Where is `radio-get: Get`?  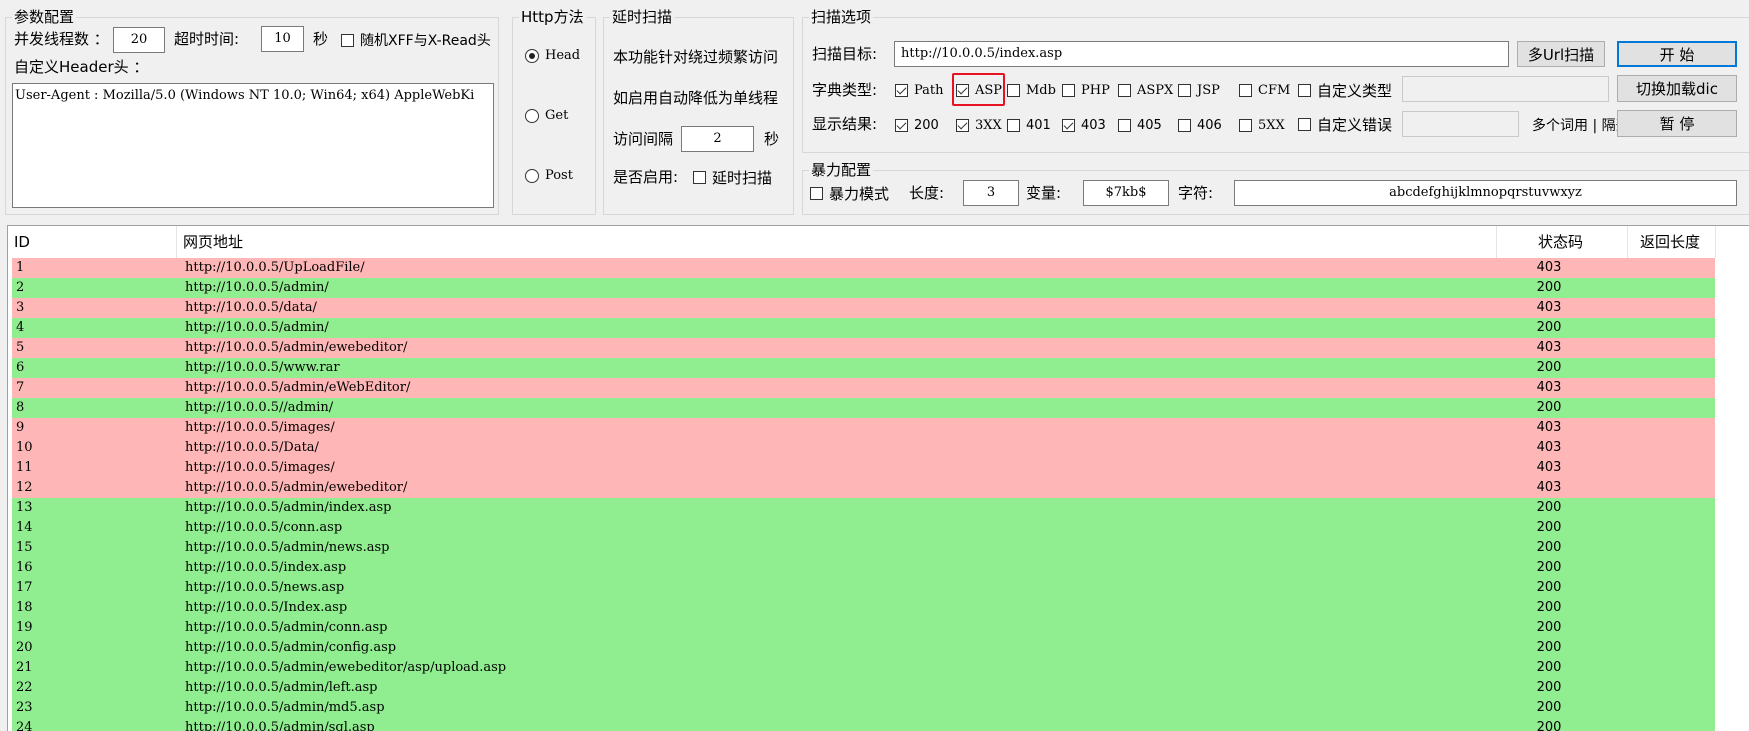 radio-get: Get is located at coordinates (546, 115).